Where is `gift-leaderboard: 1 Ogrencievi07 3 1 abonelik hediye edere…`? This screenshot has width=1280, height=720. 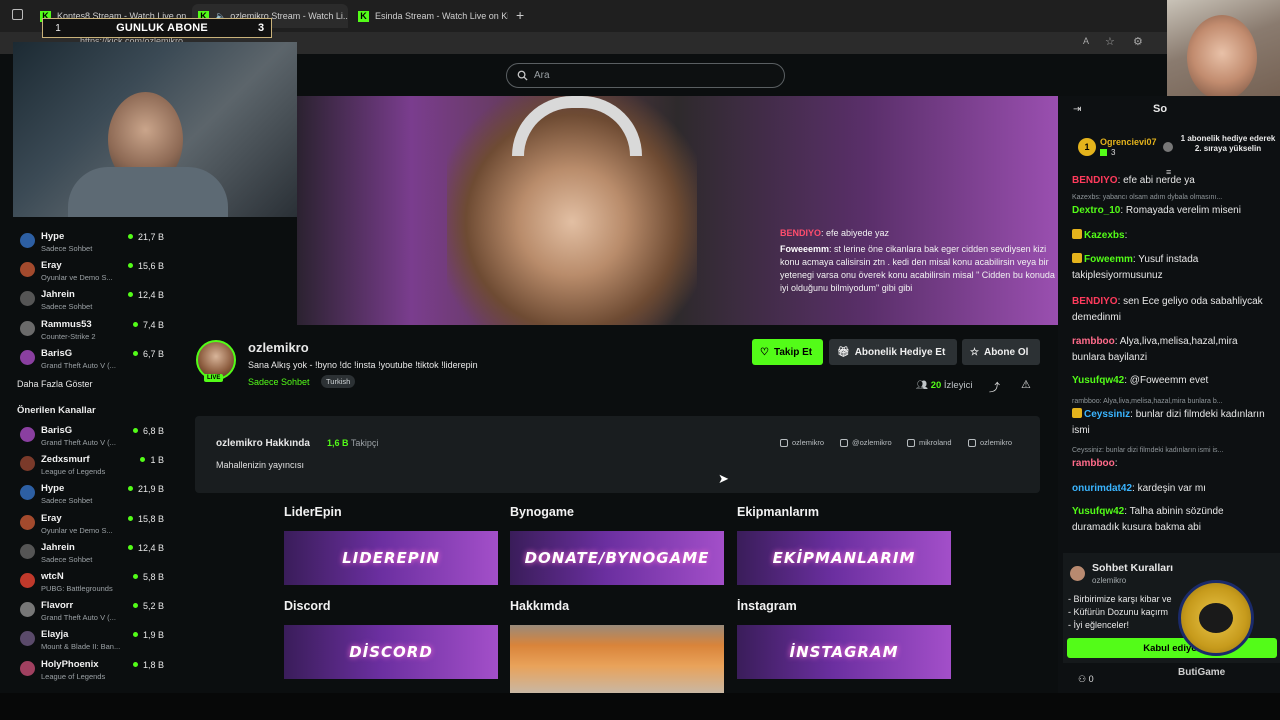 gift-leaderboard: 1 Ogrencievi07 3 1 abonelik hediye edere… is located at coordinates (1174, 148).